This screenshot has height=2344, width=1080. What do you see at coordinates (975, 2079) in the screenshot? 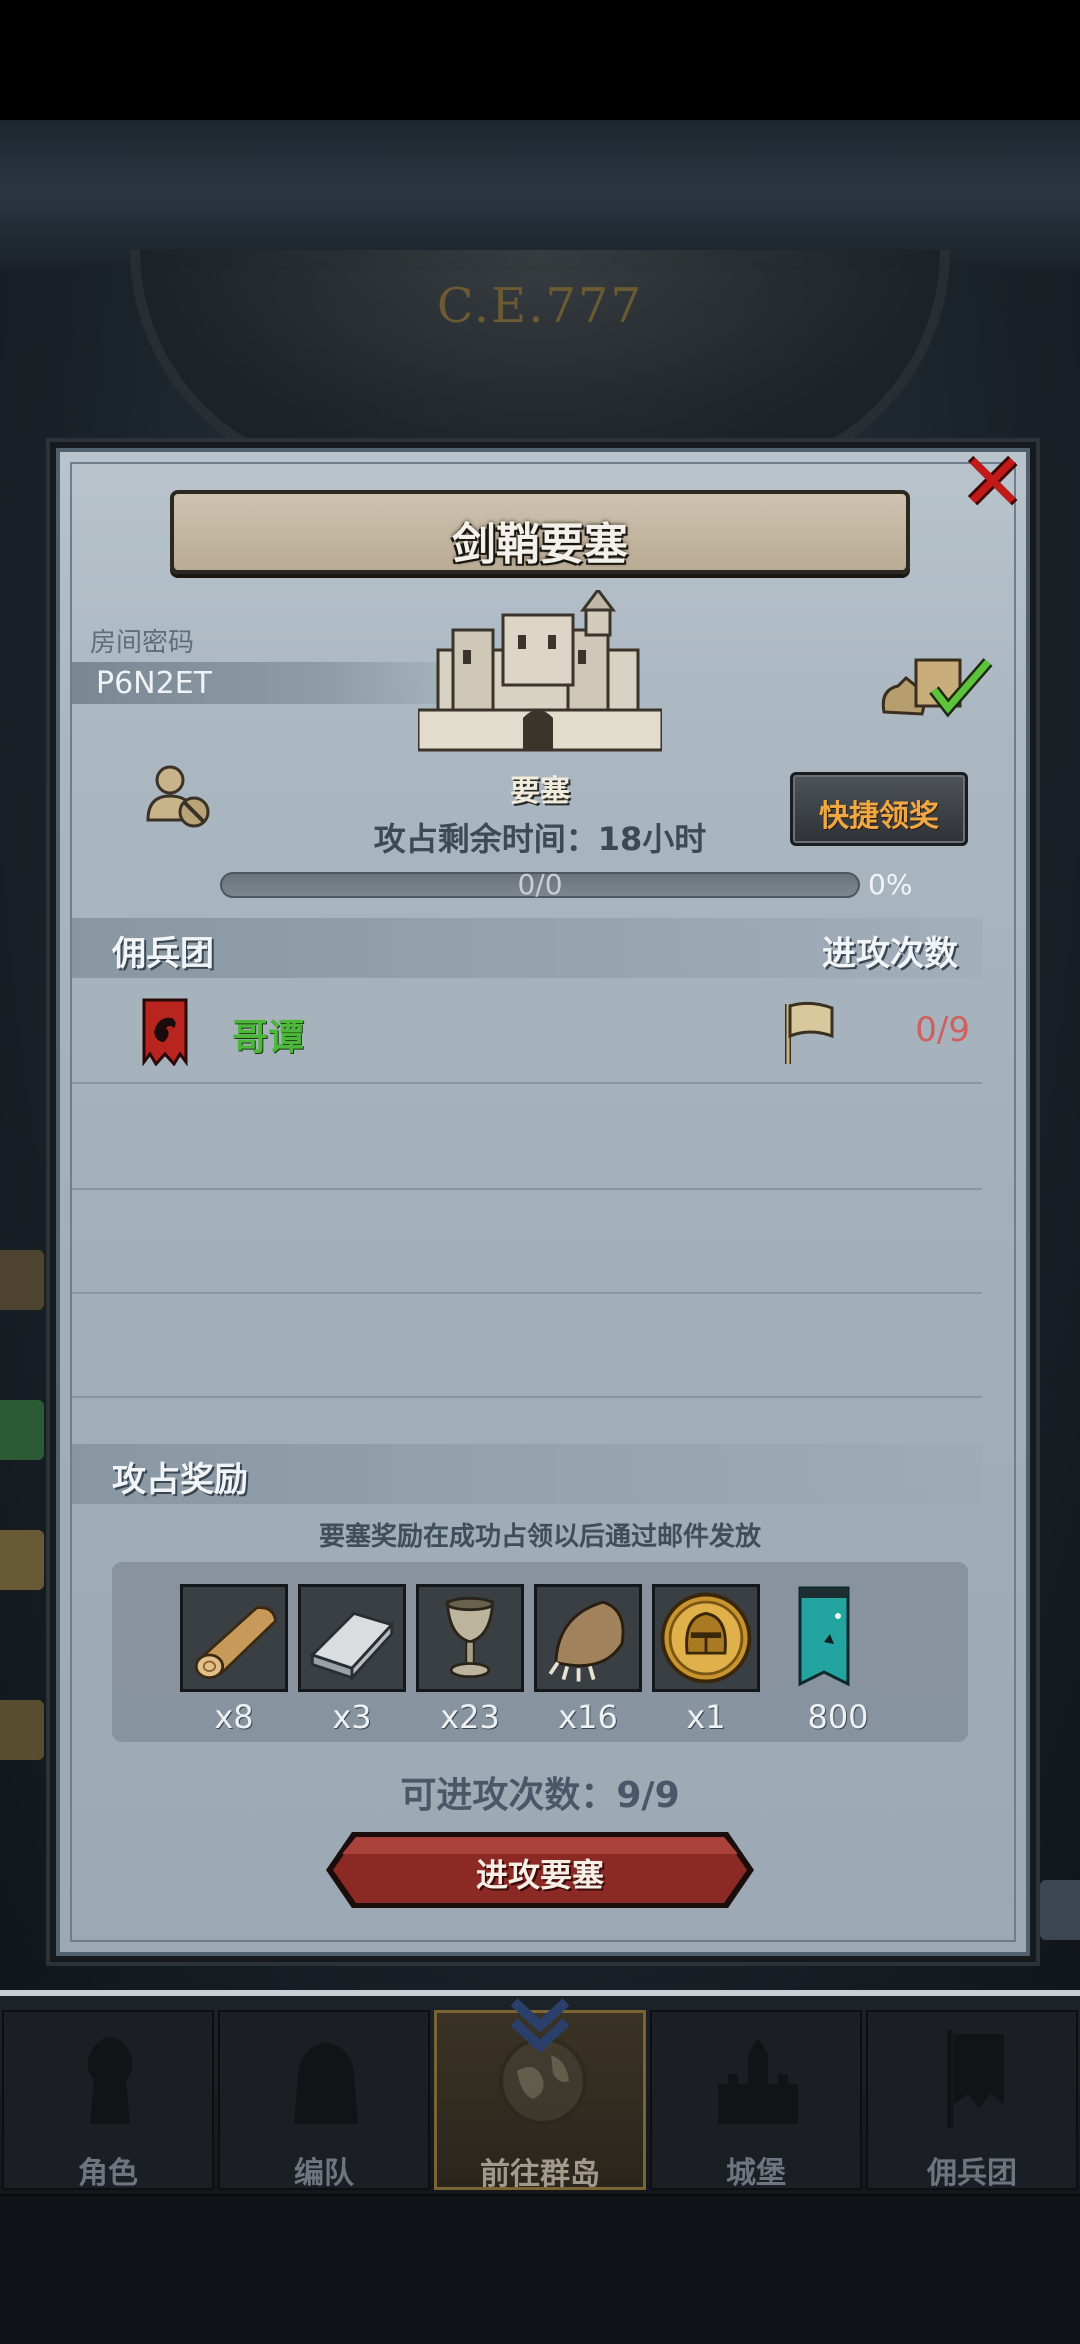
I see `banner-icon` at bounding box center [975, 2079].